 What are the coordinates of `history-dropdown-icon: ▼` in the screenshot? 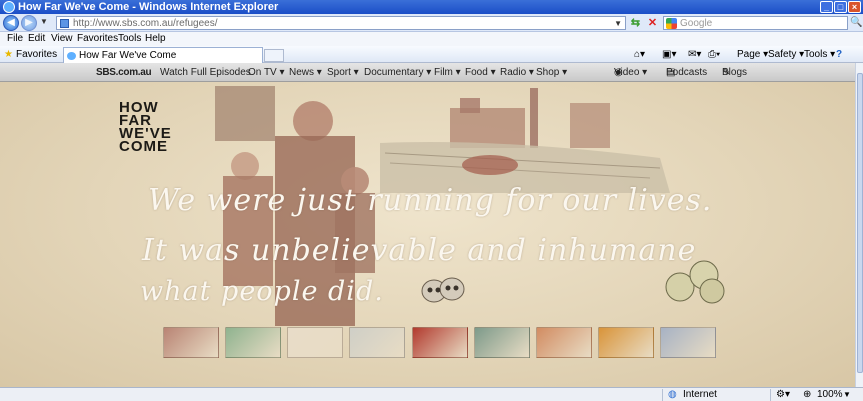 It's located at (44, 21).